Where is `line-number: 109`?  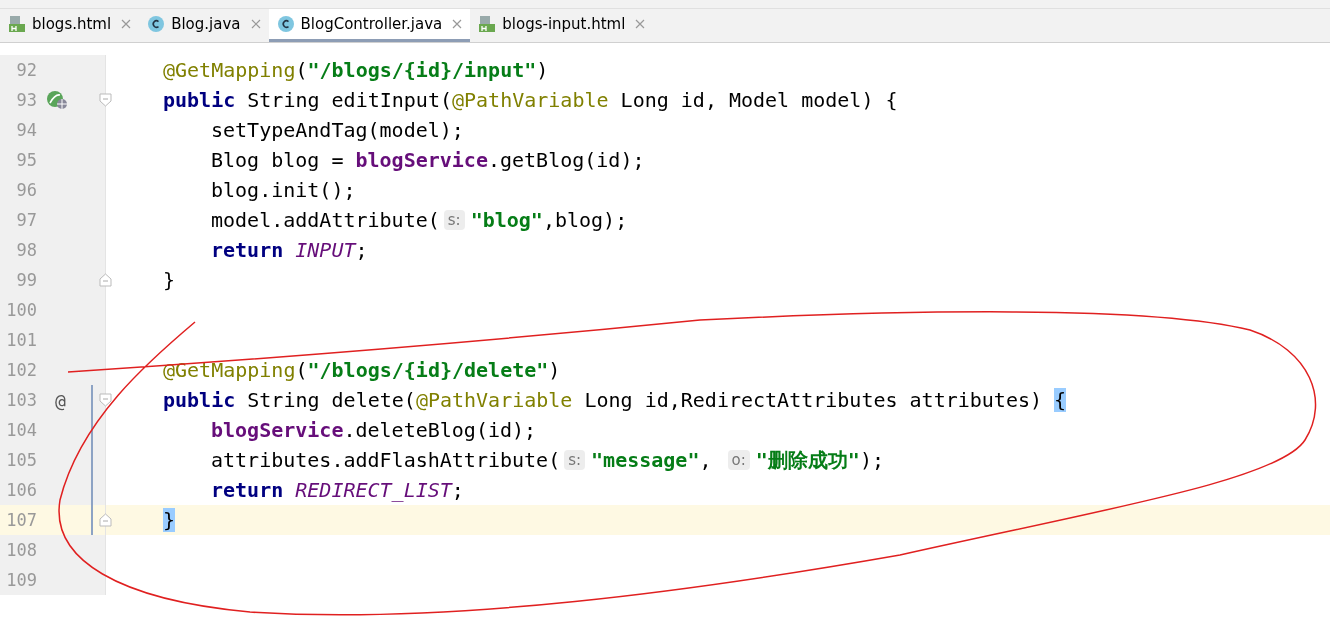
line-number: 109 is located at coordinates (21, 580).